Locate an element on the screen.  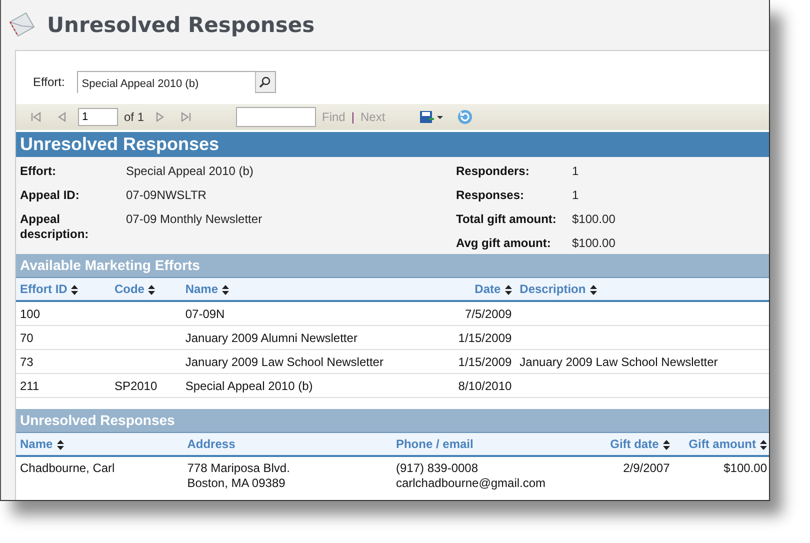
table-cell: 7/5/2009 is located at coordinates (476, 313).